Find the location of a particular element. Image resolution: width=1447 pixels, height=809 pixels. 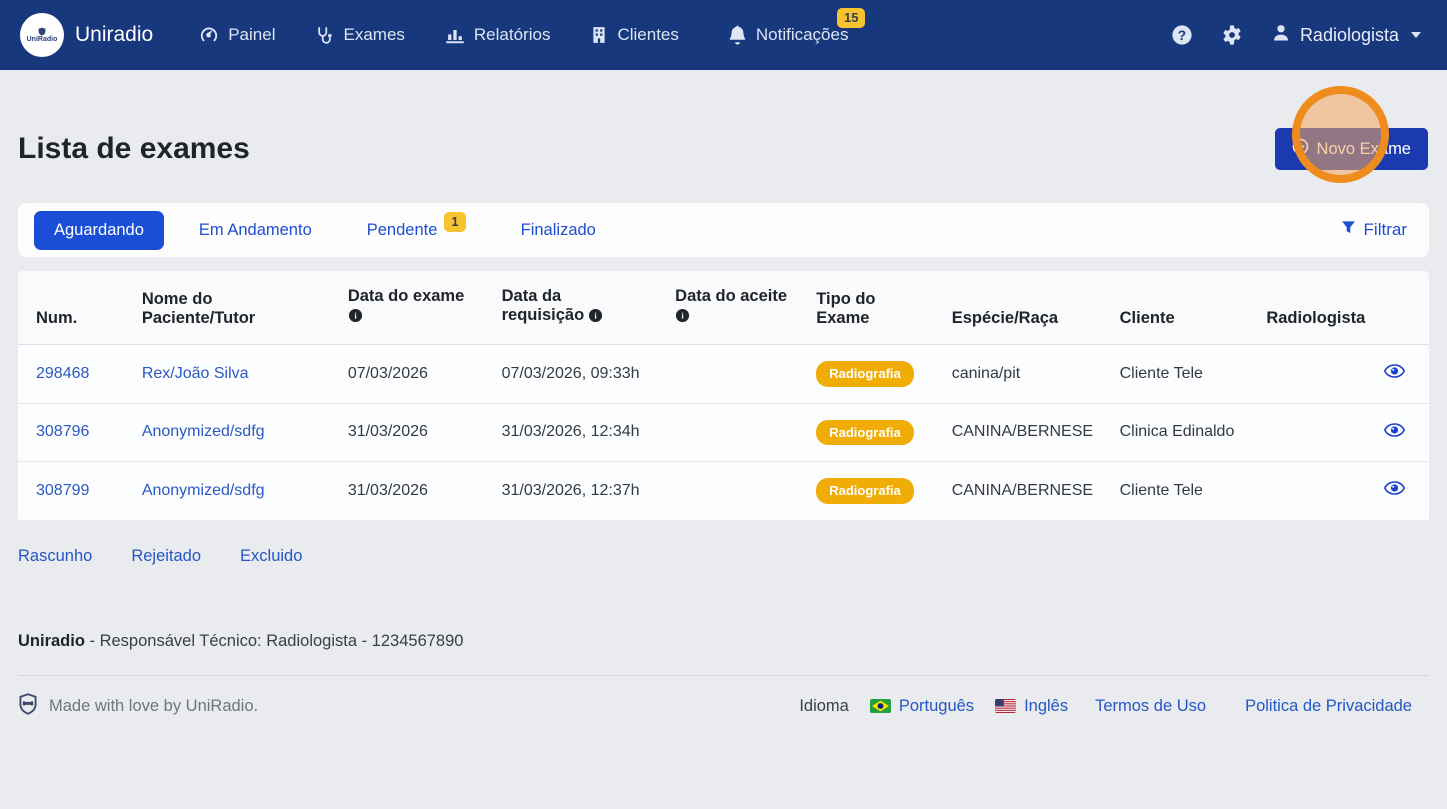

tab-label: Aguardando is located at coordinates (99, 229).